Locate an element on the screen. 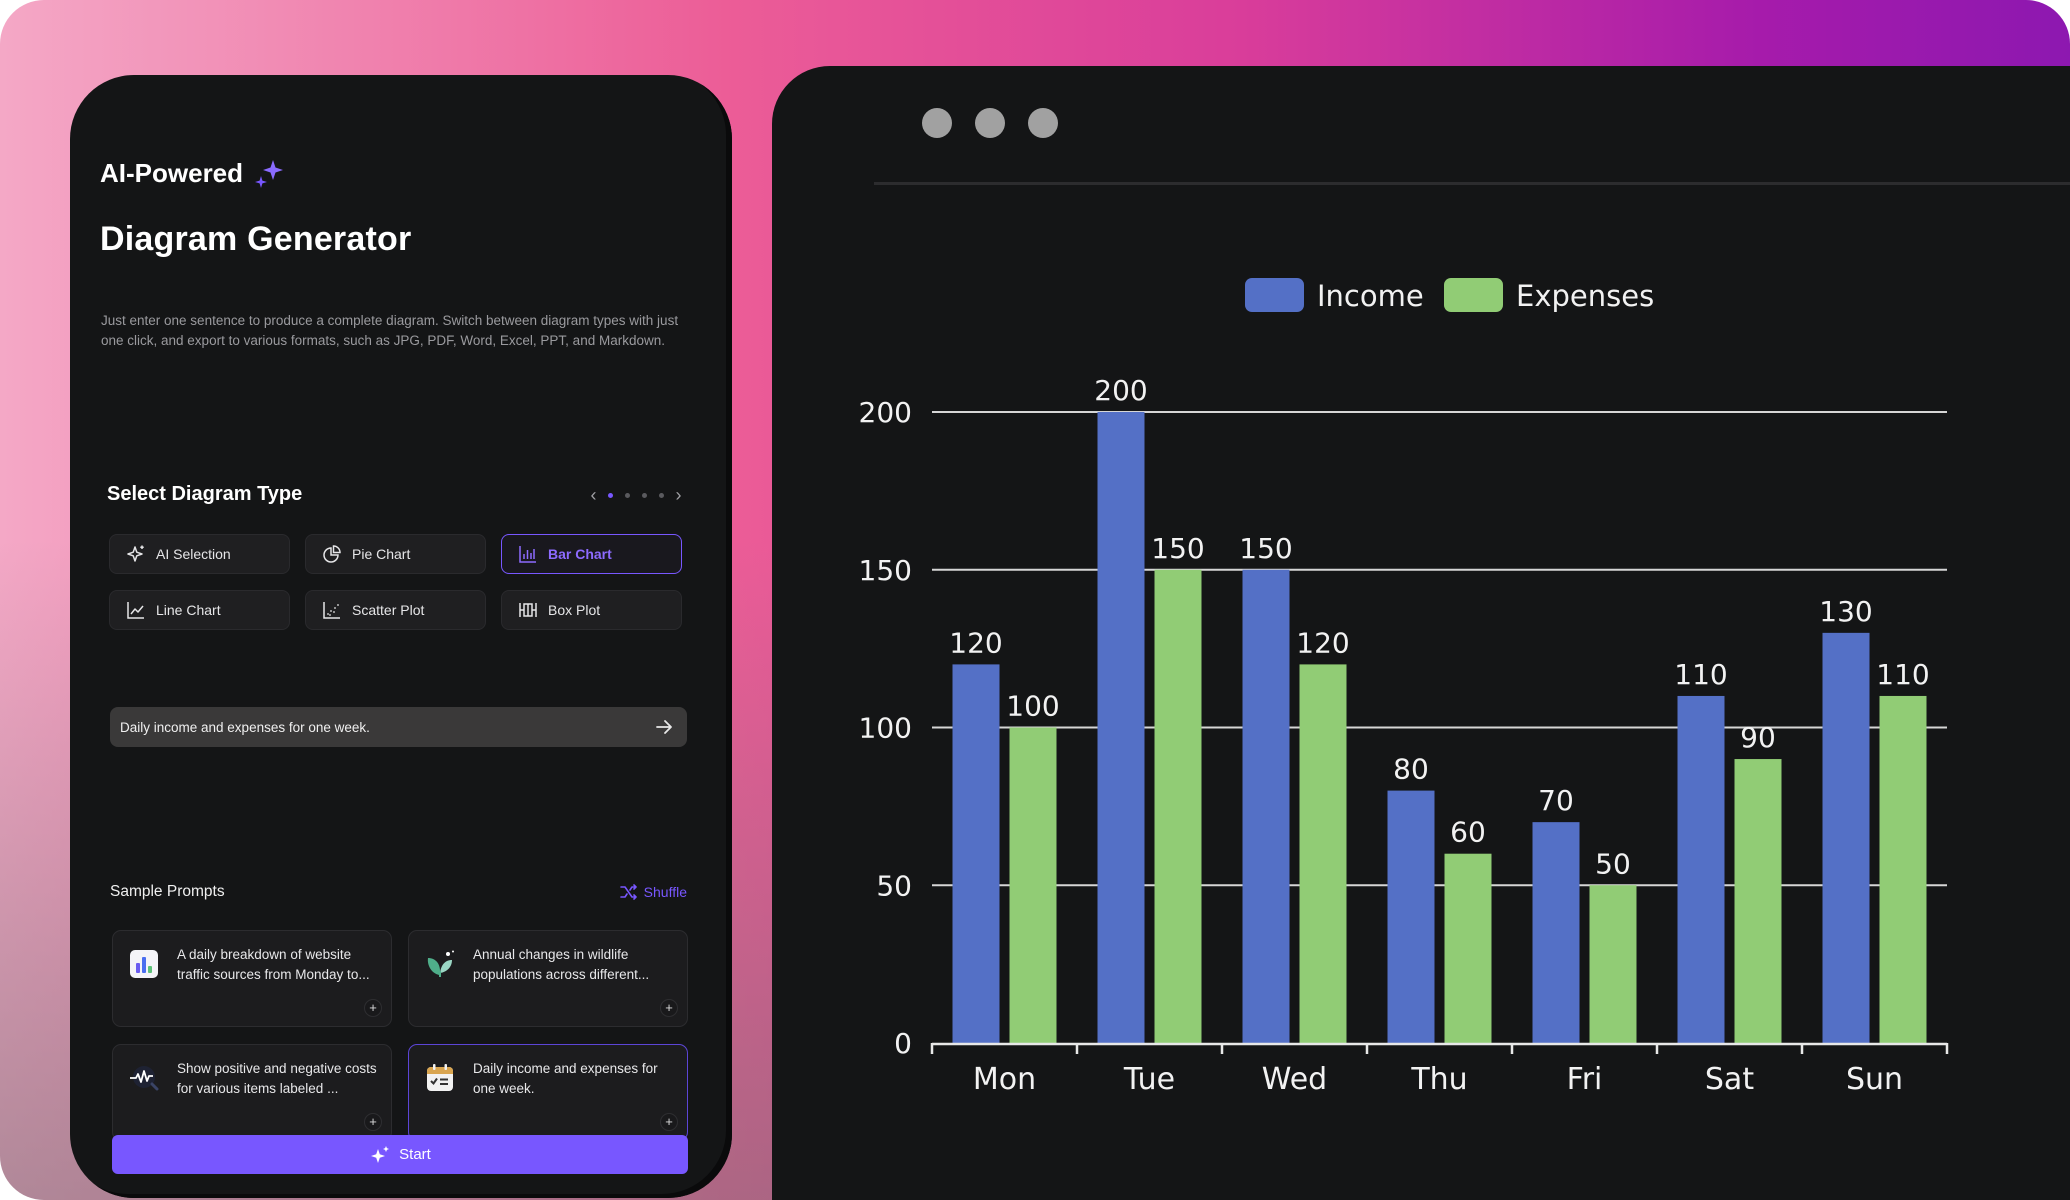 The width and height of the screenshot is (2070, 1200). type-pie-chart-button: Pie Chart is located at coordinates (395, 554).